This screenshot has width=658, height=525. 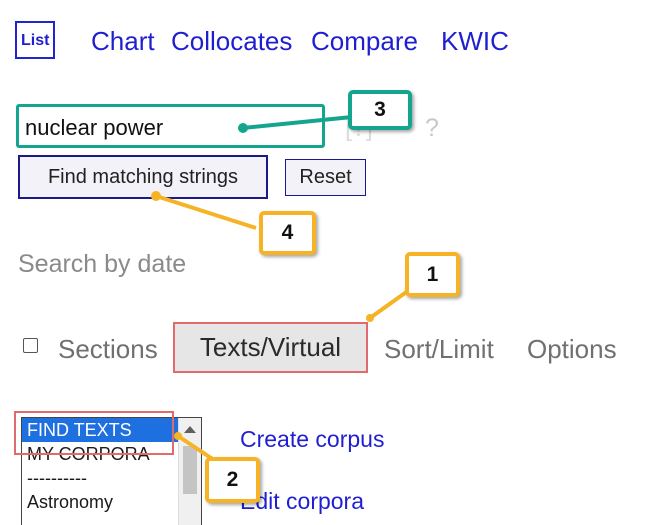 What do you see at coordinates (370, 318) in the screenshot?
I see `connector-1-dot` at bounding box center [370, 318].